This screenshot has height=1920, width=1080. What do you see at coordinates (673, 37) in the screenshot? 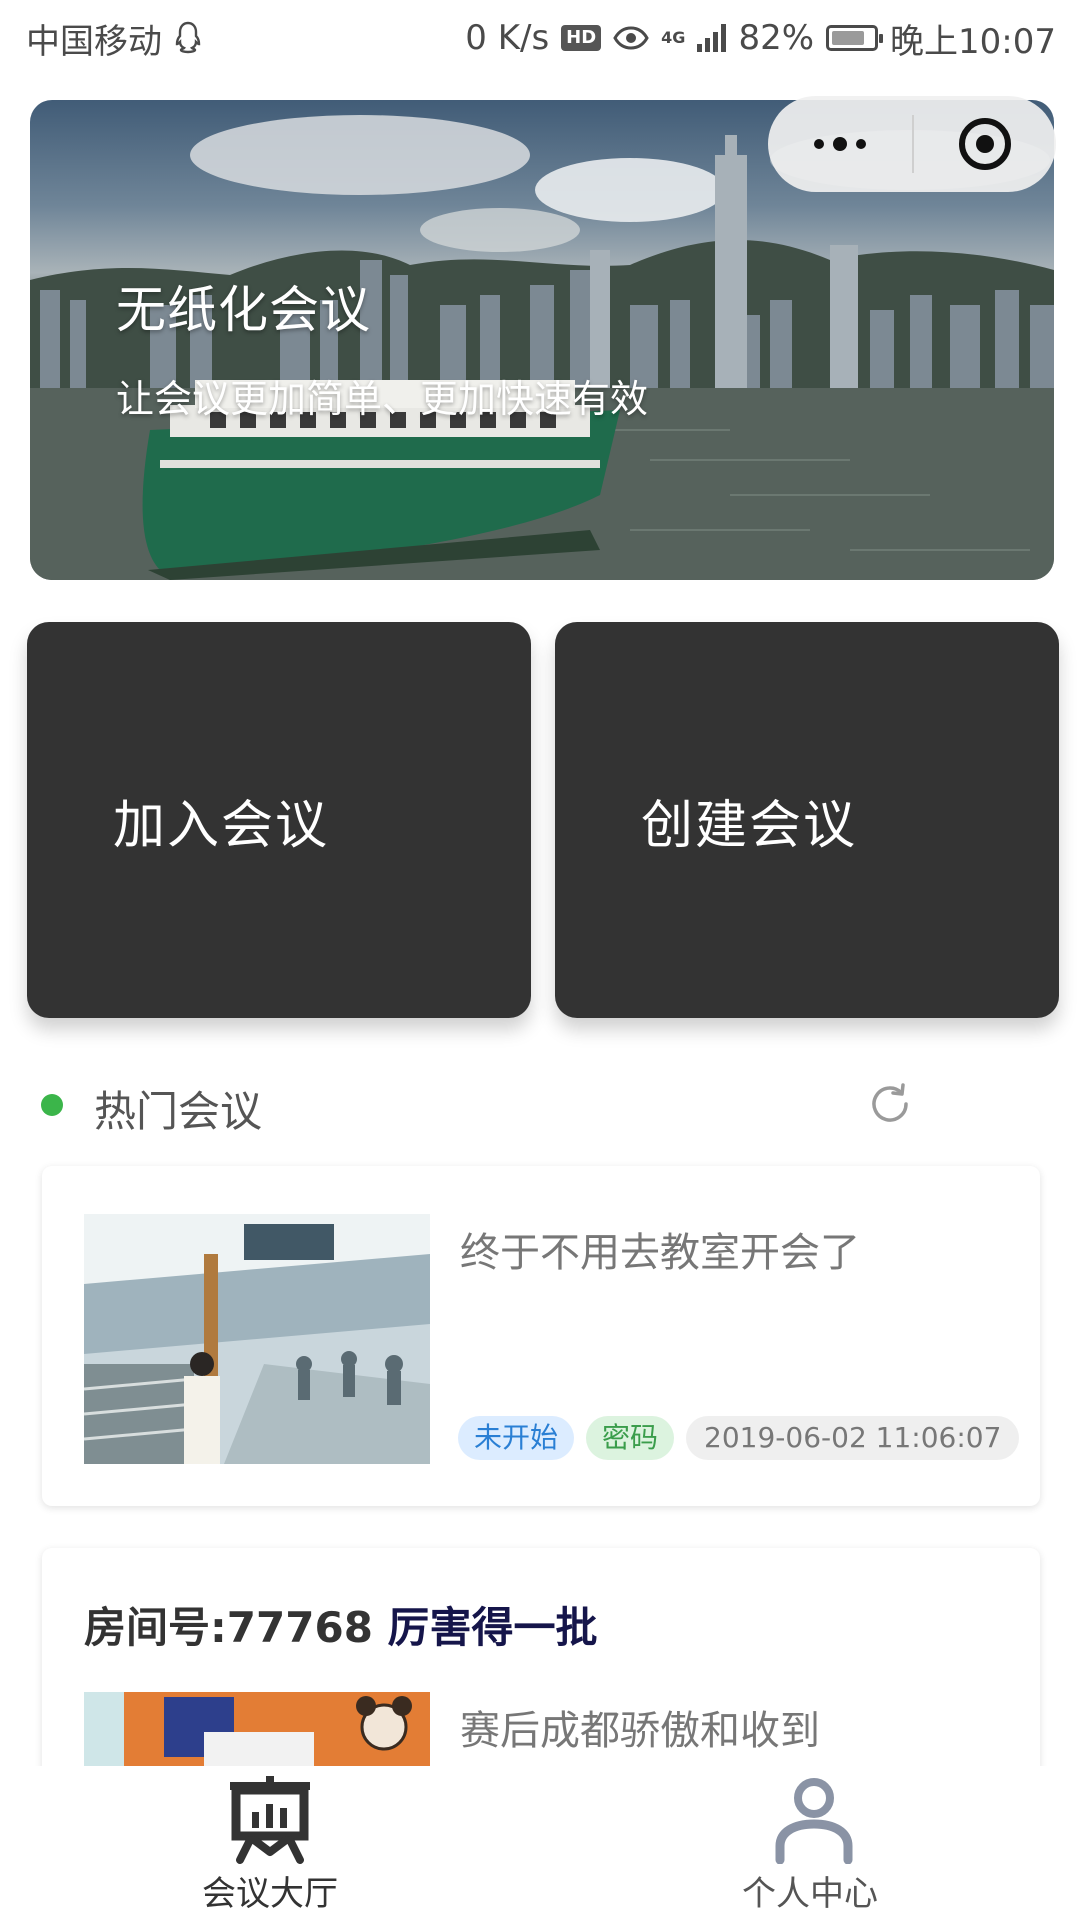
I see `network-type: 4G` at bounding box center [673, 37].